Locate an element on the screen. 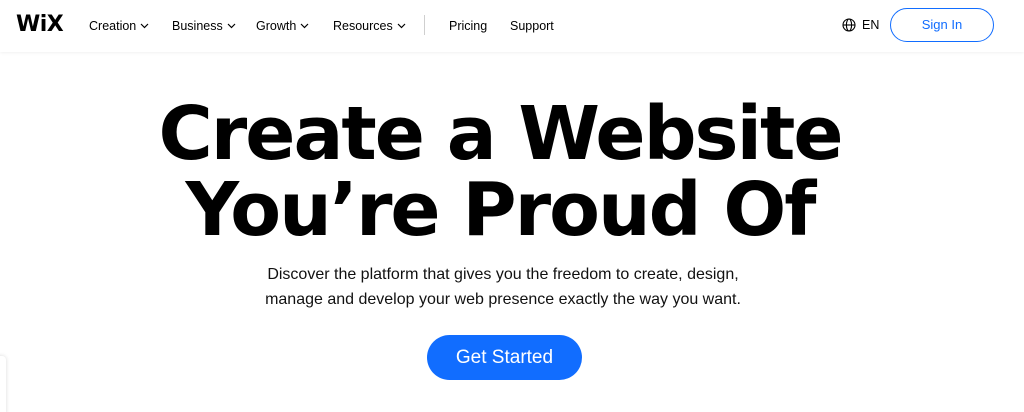 The width and height of the screenshot is (1024, 412). sign-in-button: Sign In is located at coordinates (942, 25).